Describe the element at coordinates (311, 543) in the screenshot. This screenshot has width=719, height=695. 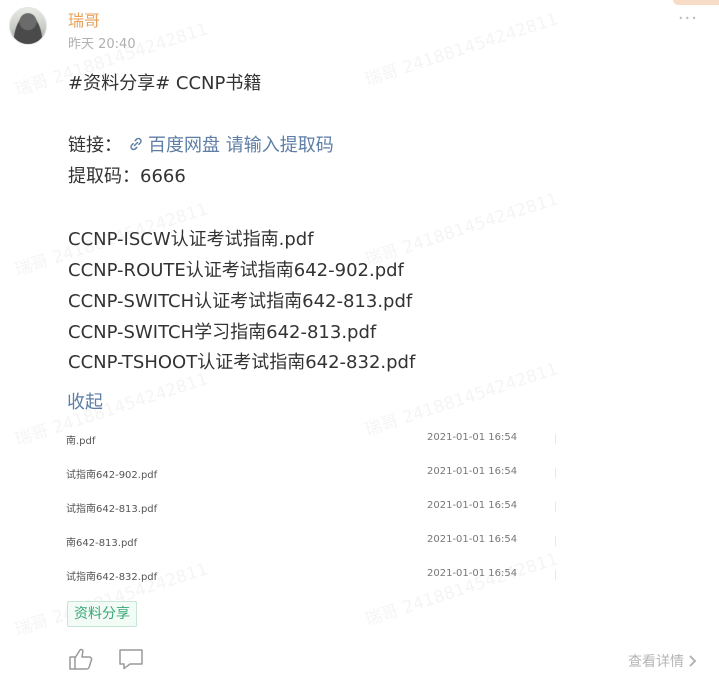
I see `file-row: 南642-813.pdf 2021-01-01 16:54` at that location.